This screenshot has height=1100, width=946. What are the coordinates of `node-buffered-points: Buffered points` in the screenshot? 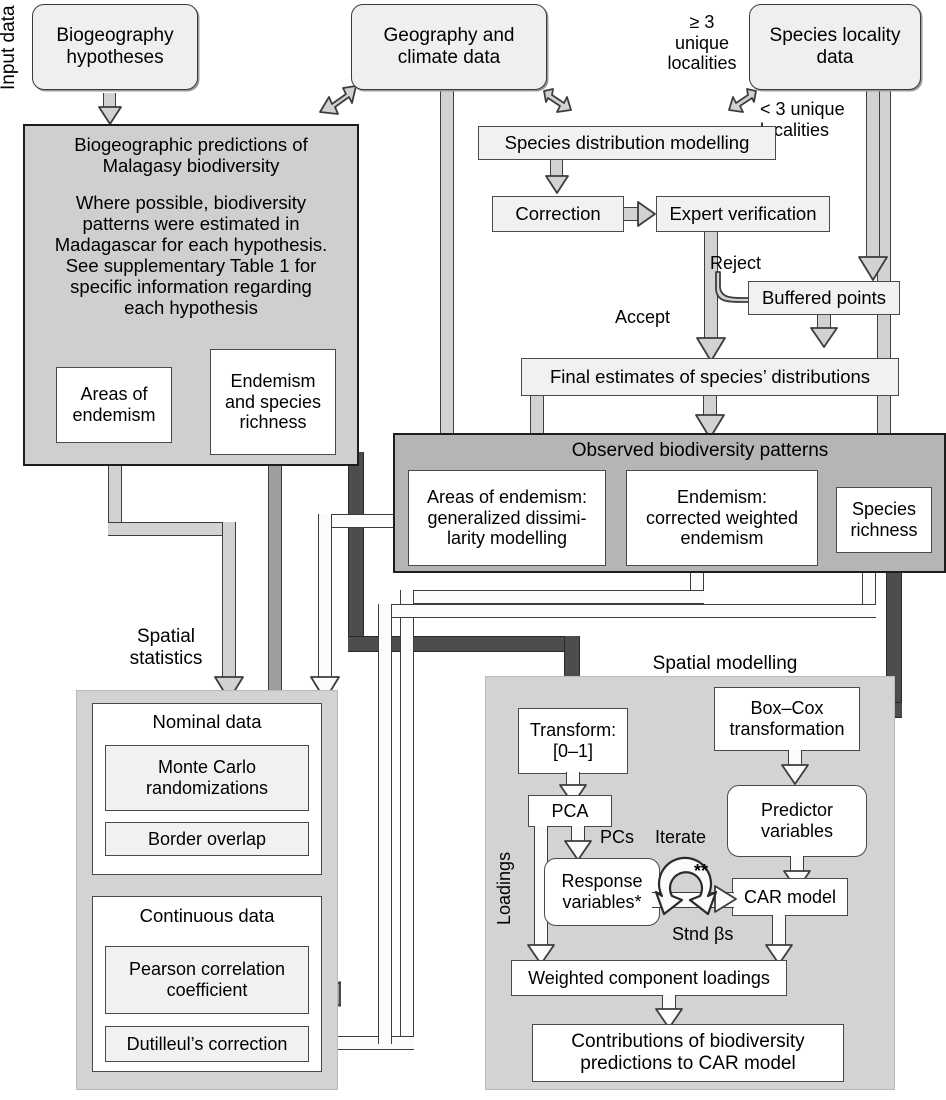 It's located at (824, 298).